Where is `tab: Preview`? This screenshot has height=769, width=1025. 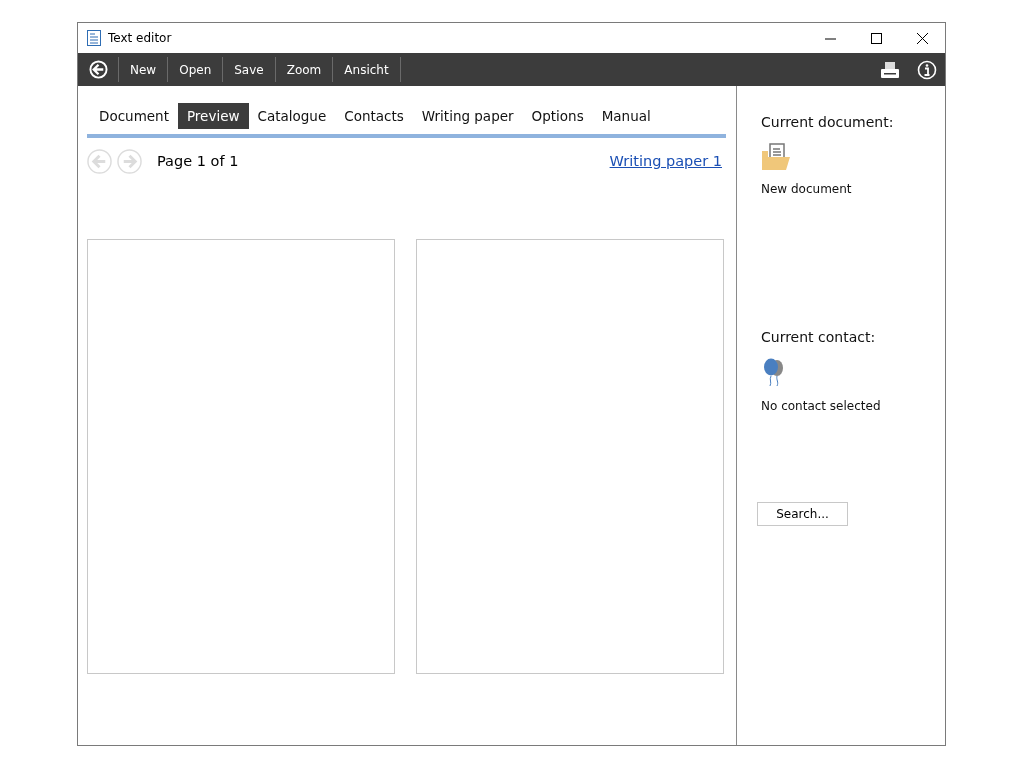
tab: Preview is located at coordinates (213, 116).